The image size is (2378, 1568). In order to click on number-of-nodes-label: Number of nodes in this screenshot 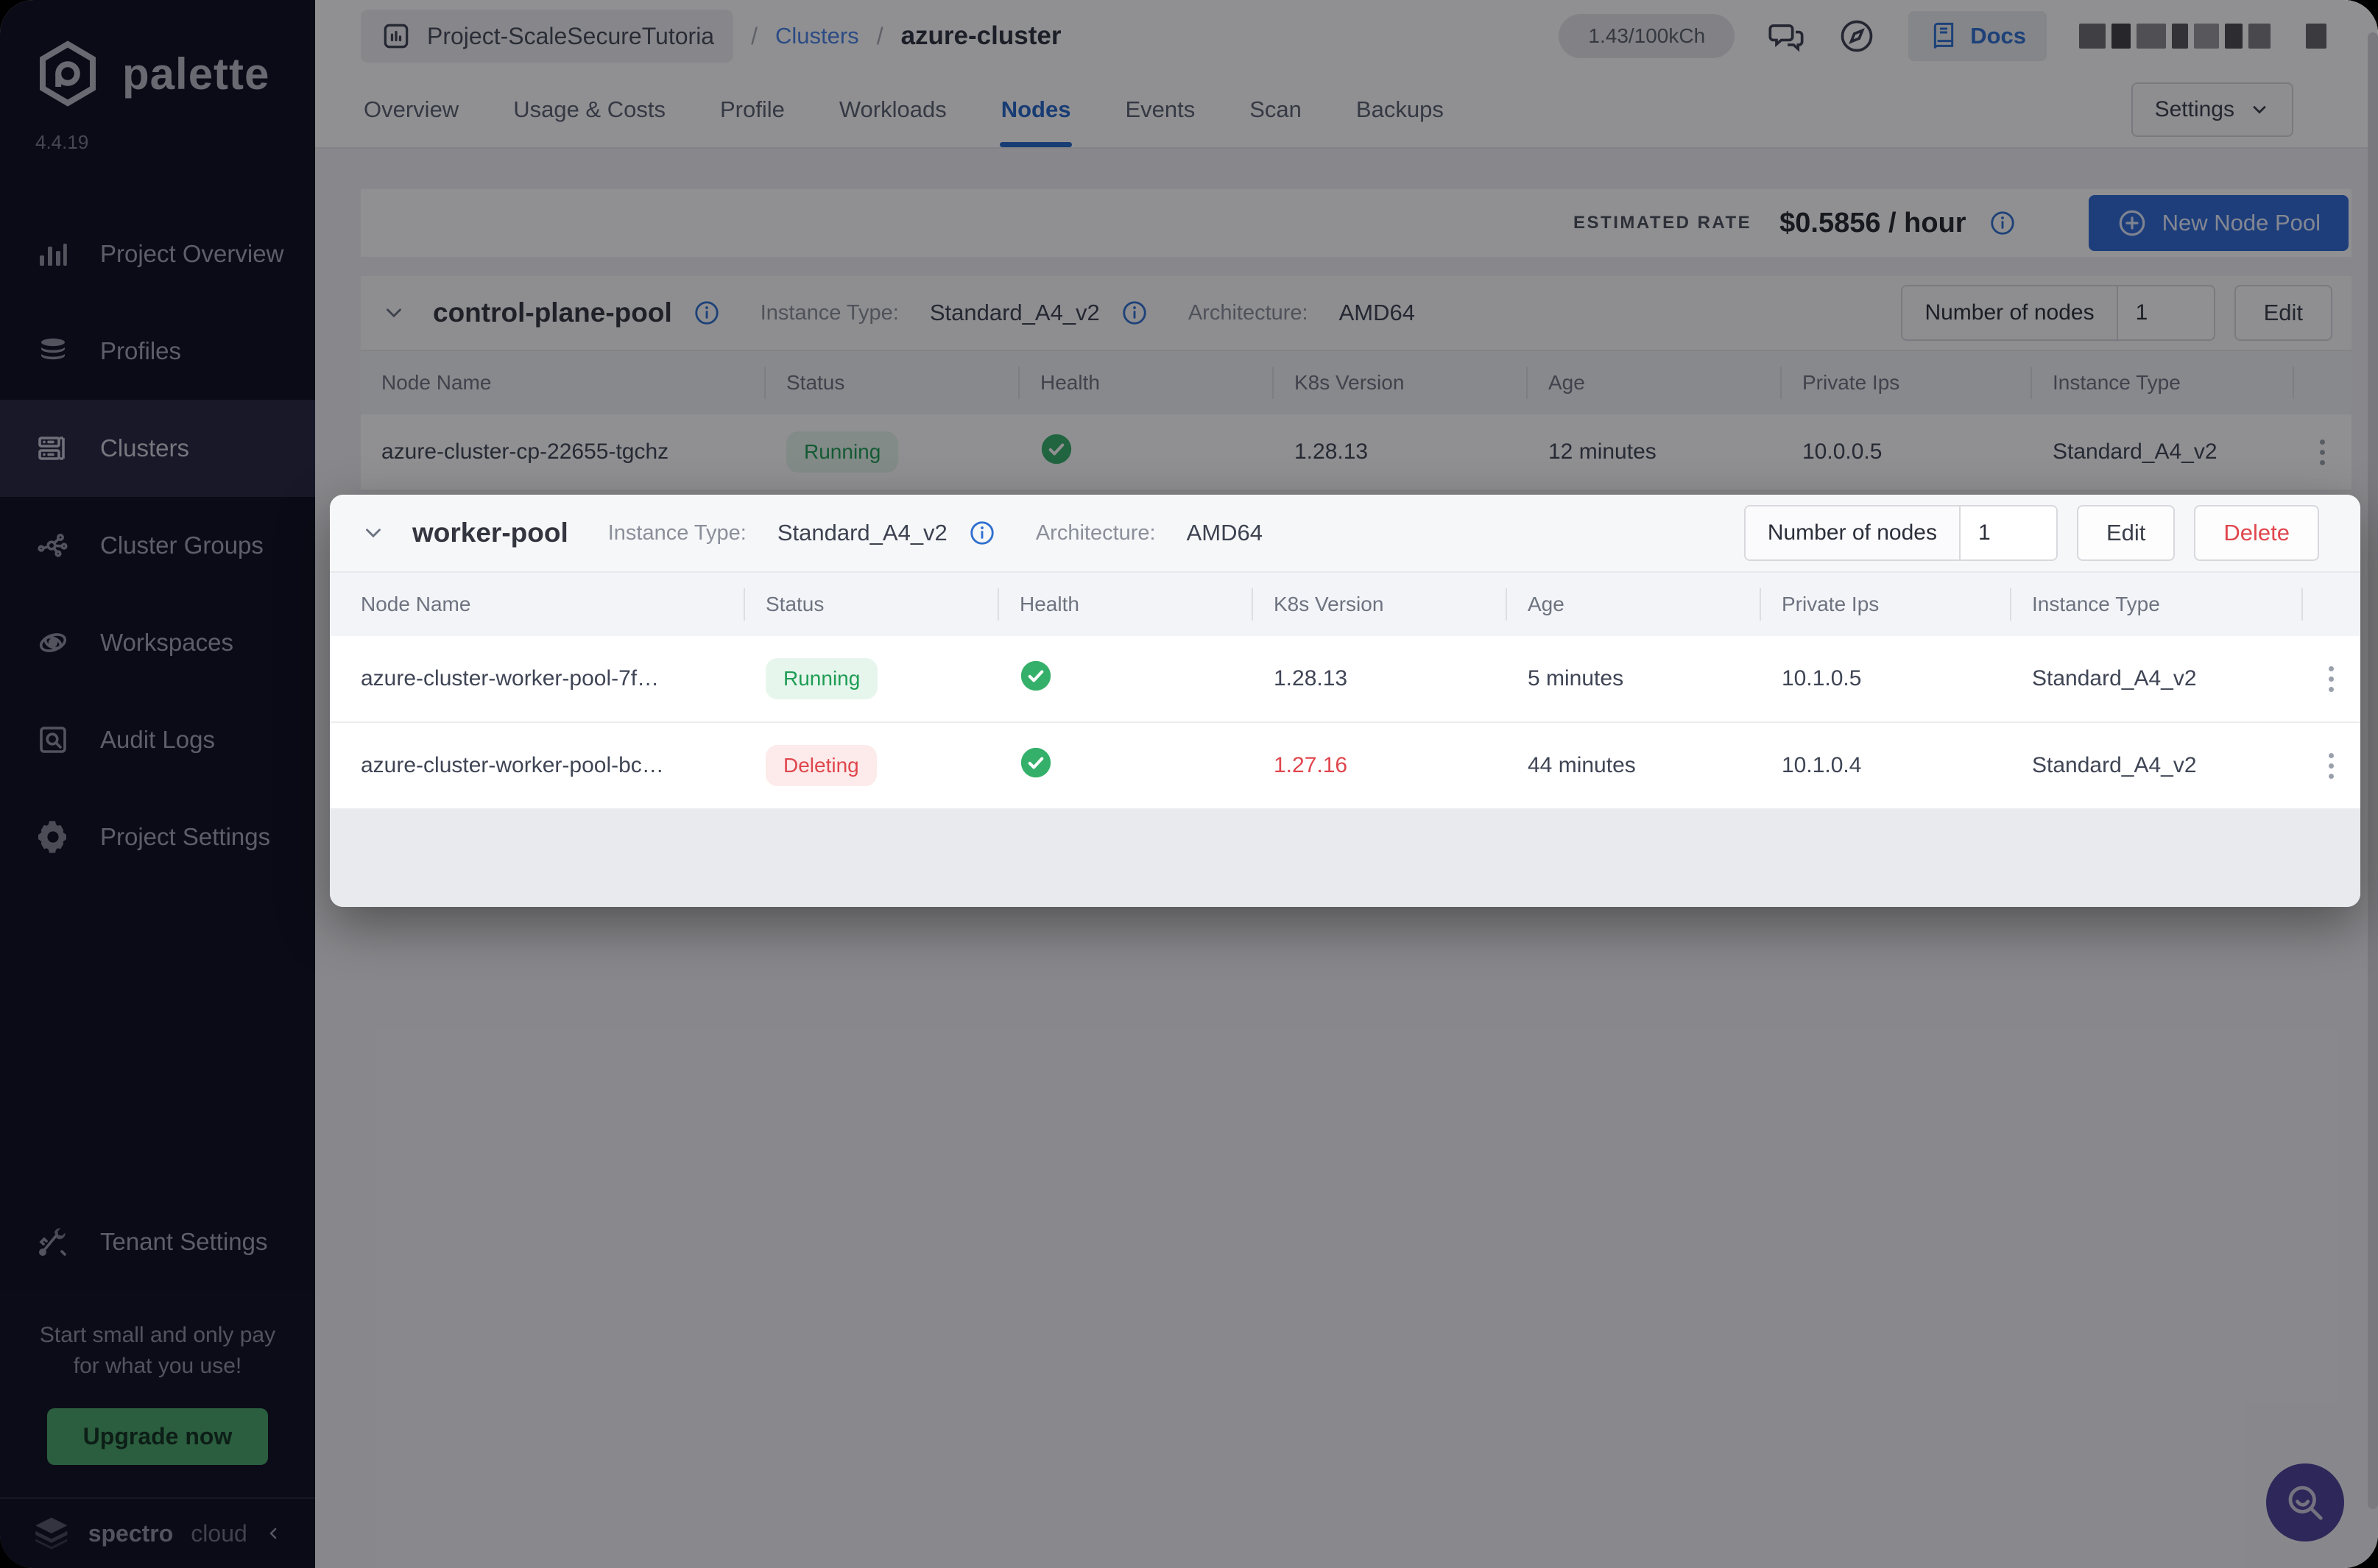, I will do `click(1852, 533)`.